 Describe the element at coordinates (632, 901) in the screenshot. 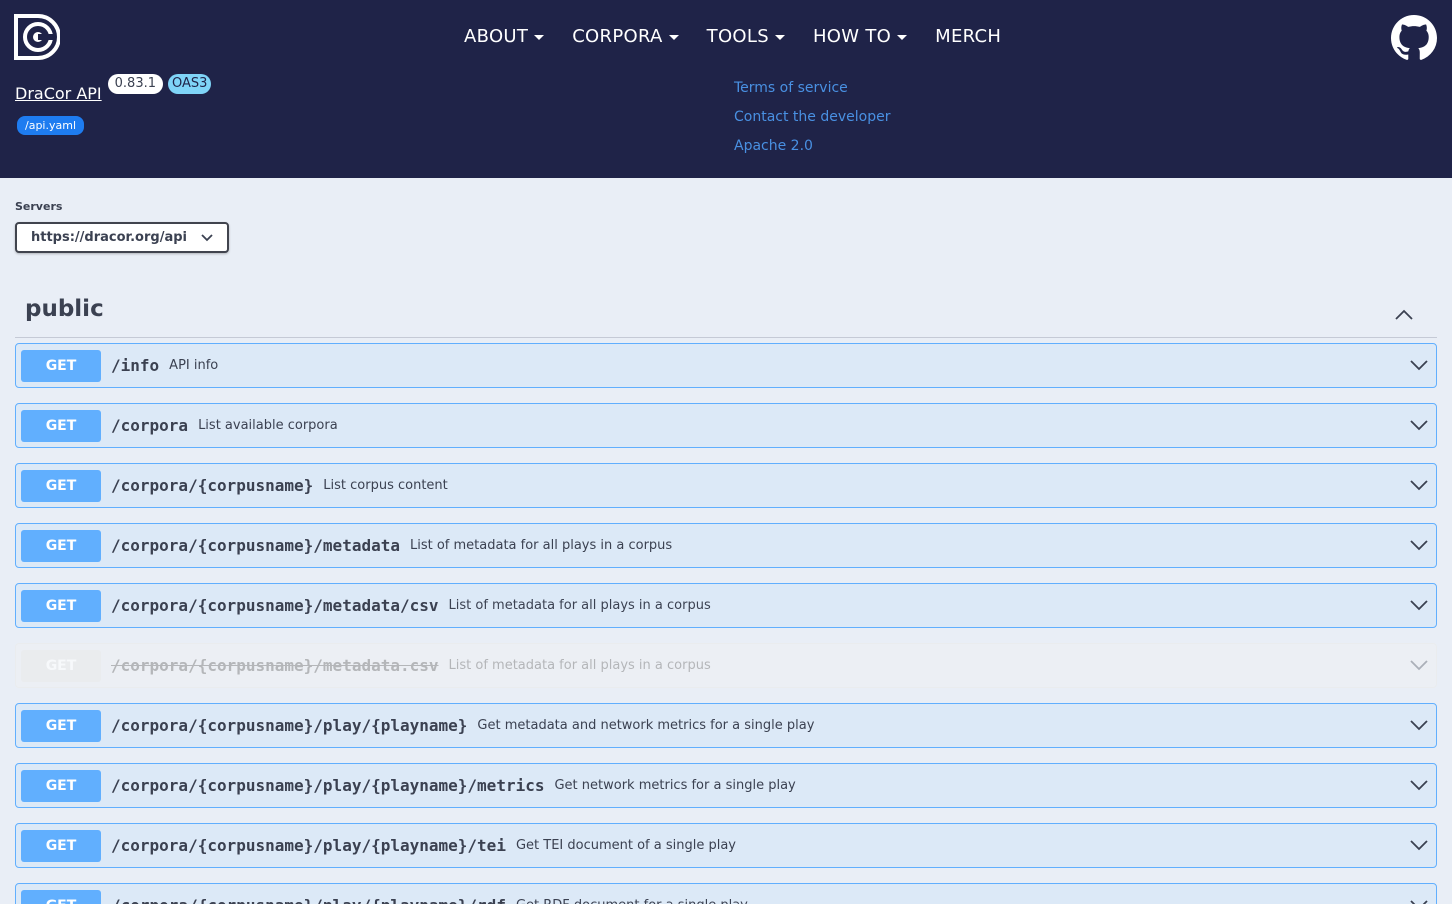

I see `operation-summary: Get RDF document for a single play` at that location.